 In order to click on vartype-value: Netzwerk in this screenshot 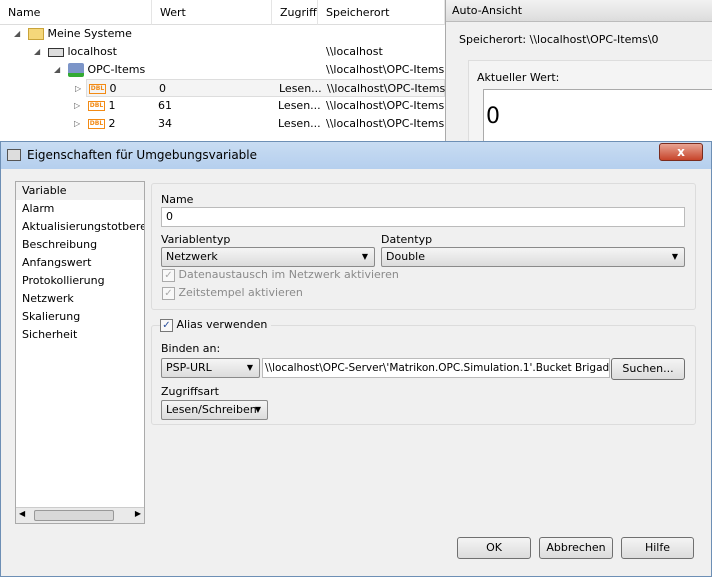, I will do `click(192, 256)`.